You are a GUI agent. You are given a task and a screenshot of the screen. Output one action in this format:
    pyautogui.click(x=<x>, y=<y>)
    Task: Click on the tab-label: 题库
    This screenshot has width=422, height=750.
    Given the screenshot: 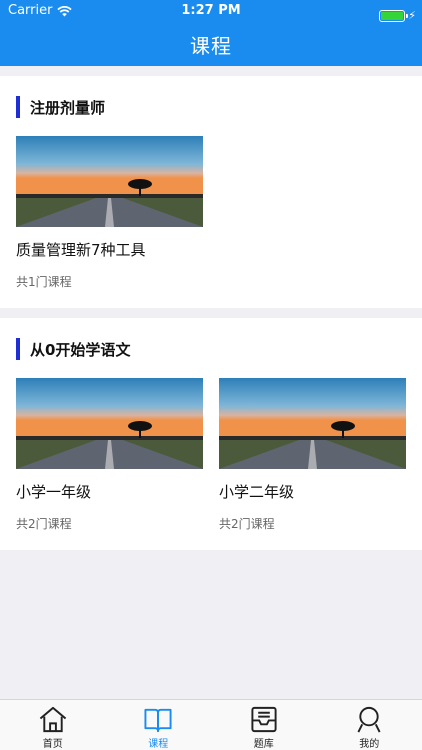 What is the action you would take?
    pyautogui.click(x=263, y=744)
    